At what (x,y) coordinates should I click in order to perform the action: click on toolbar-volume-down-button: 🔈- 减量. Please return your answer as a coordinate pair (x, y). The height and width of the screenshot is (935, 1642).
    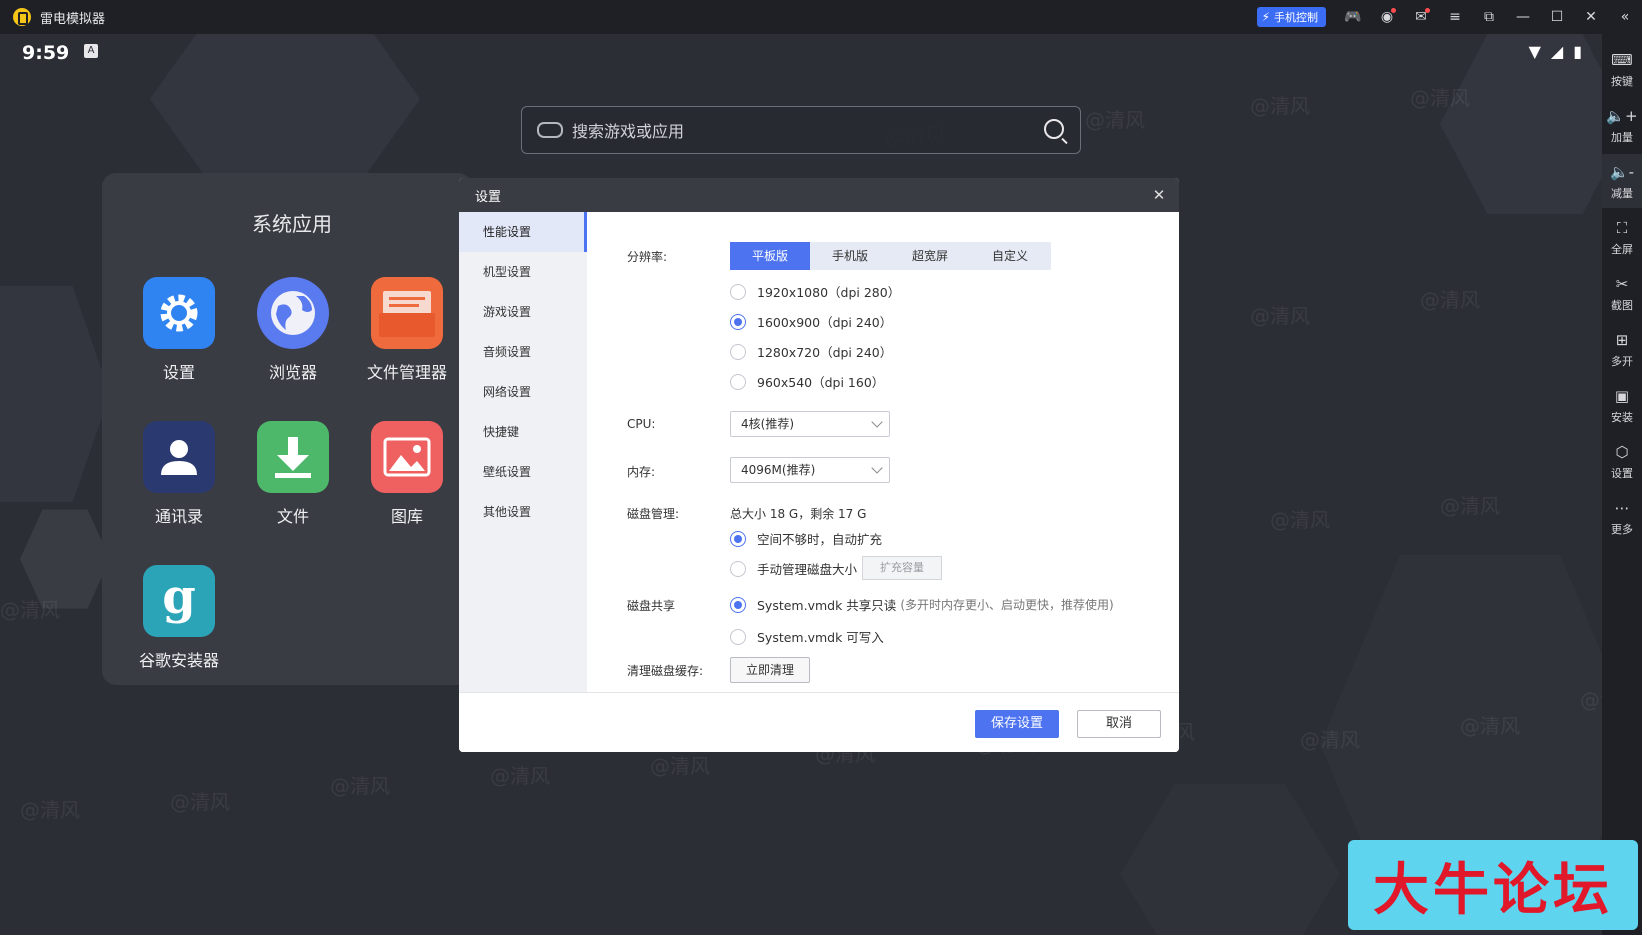
    Looking at the image, I should click on (1622, 181).